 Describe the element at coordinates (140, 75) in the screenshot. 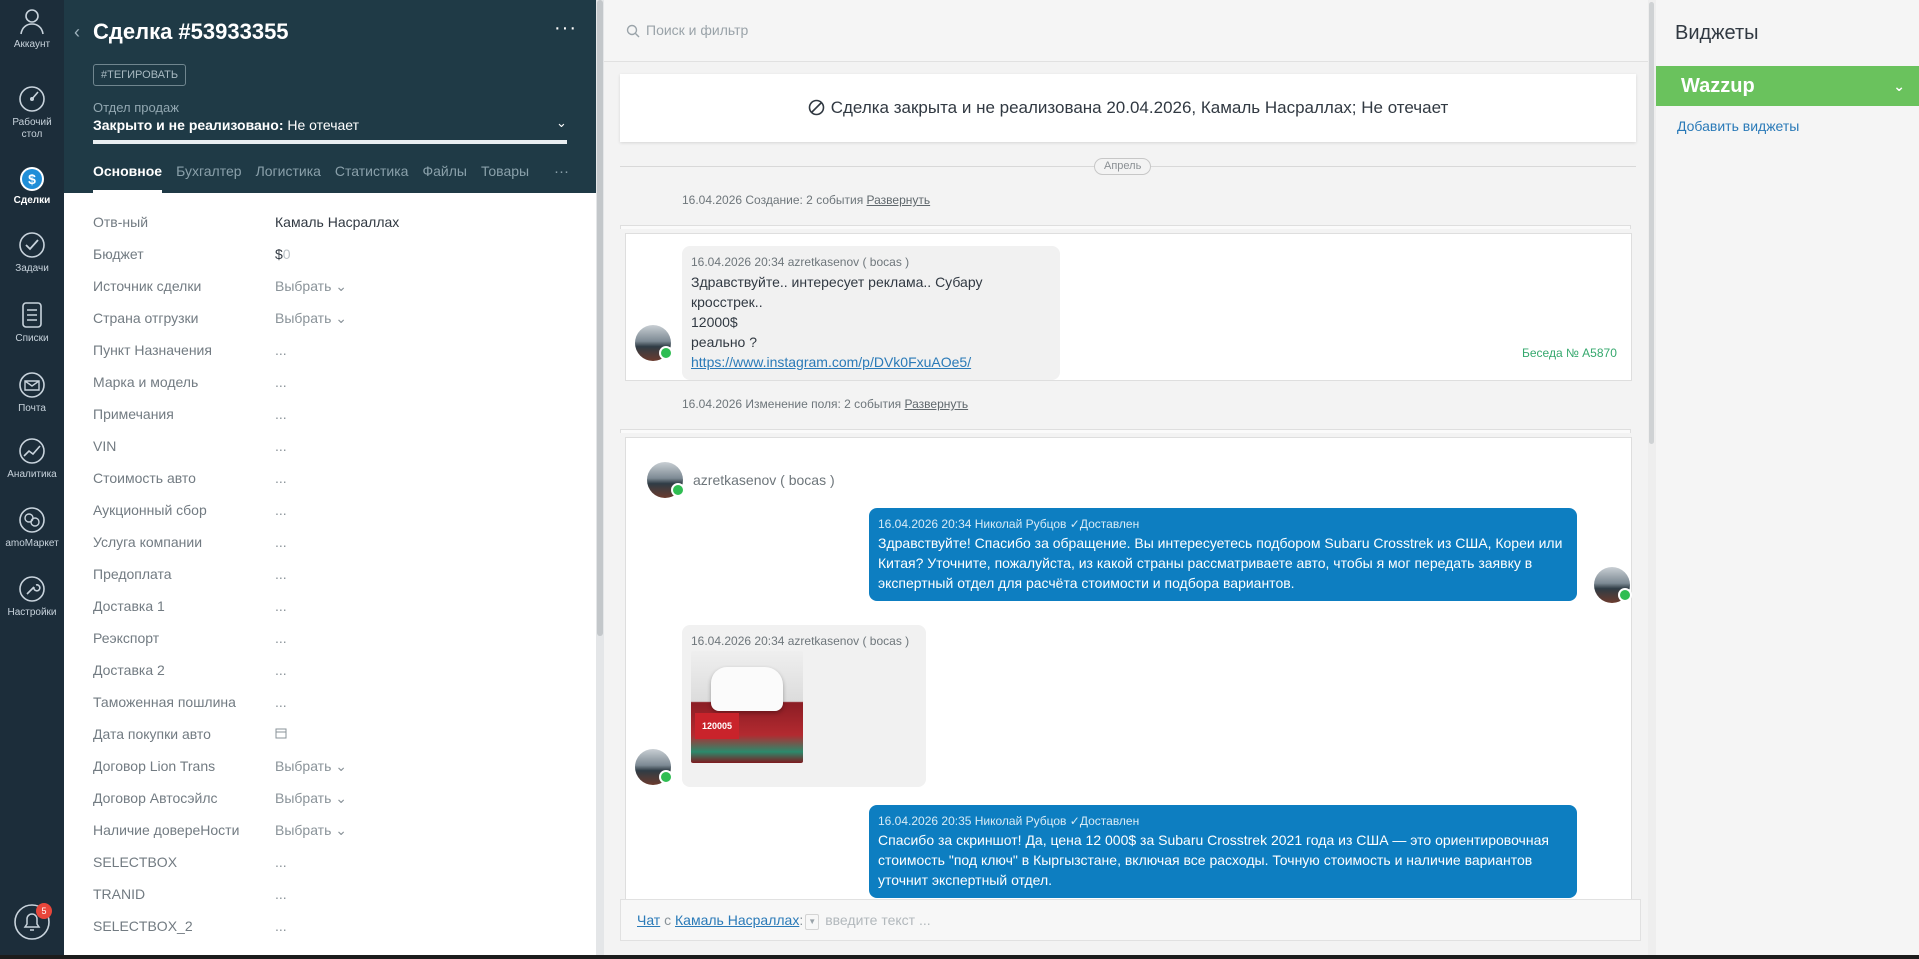

I see `tag-button: #ТЕГИРОВАТЬ` at that location.